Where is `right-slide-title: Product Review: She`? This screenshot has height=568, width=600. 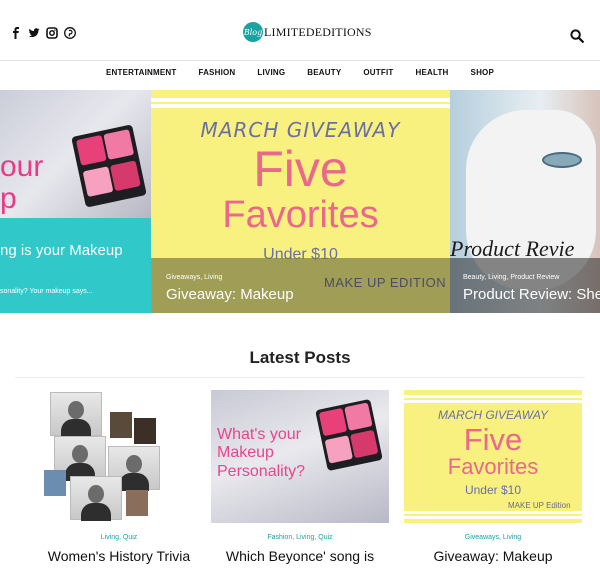 right-slide-title: Product Review: She is located at coordinates (531, 294).